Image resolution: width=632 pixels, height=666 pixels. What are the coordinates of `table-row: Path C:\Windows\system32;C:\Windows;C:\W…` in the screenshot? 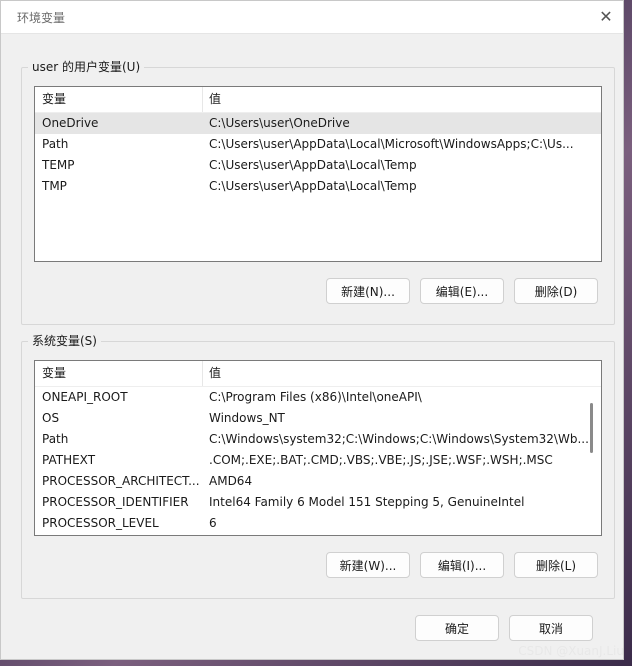 It's located at (318, 439).